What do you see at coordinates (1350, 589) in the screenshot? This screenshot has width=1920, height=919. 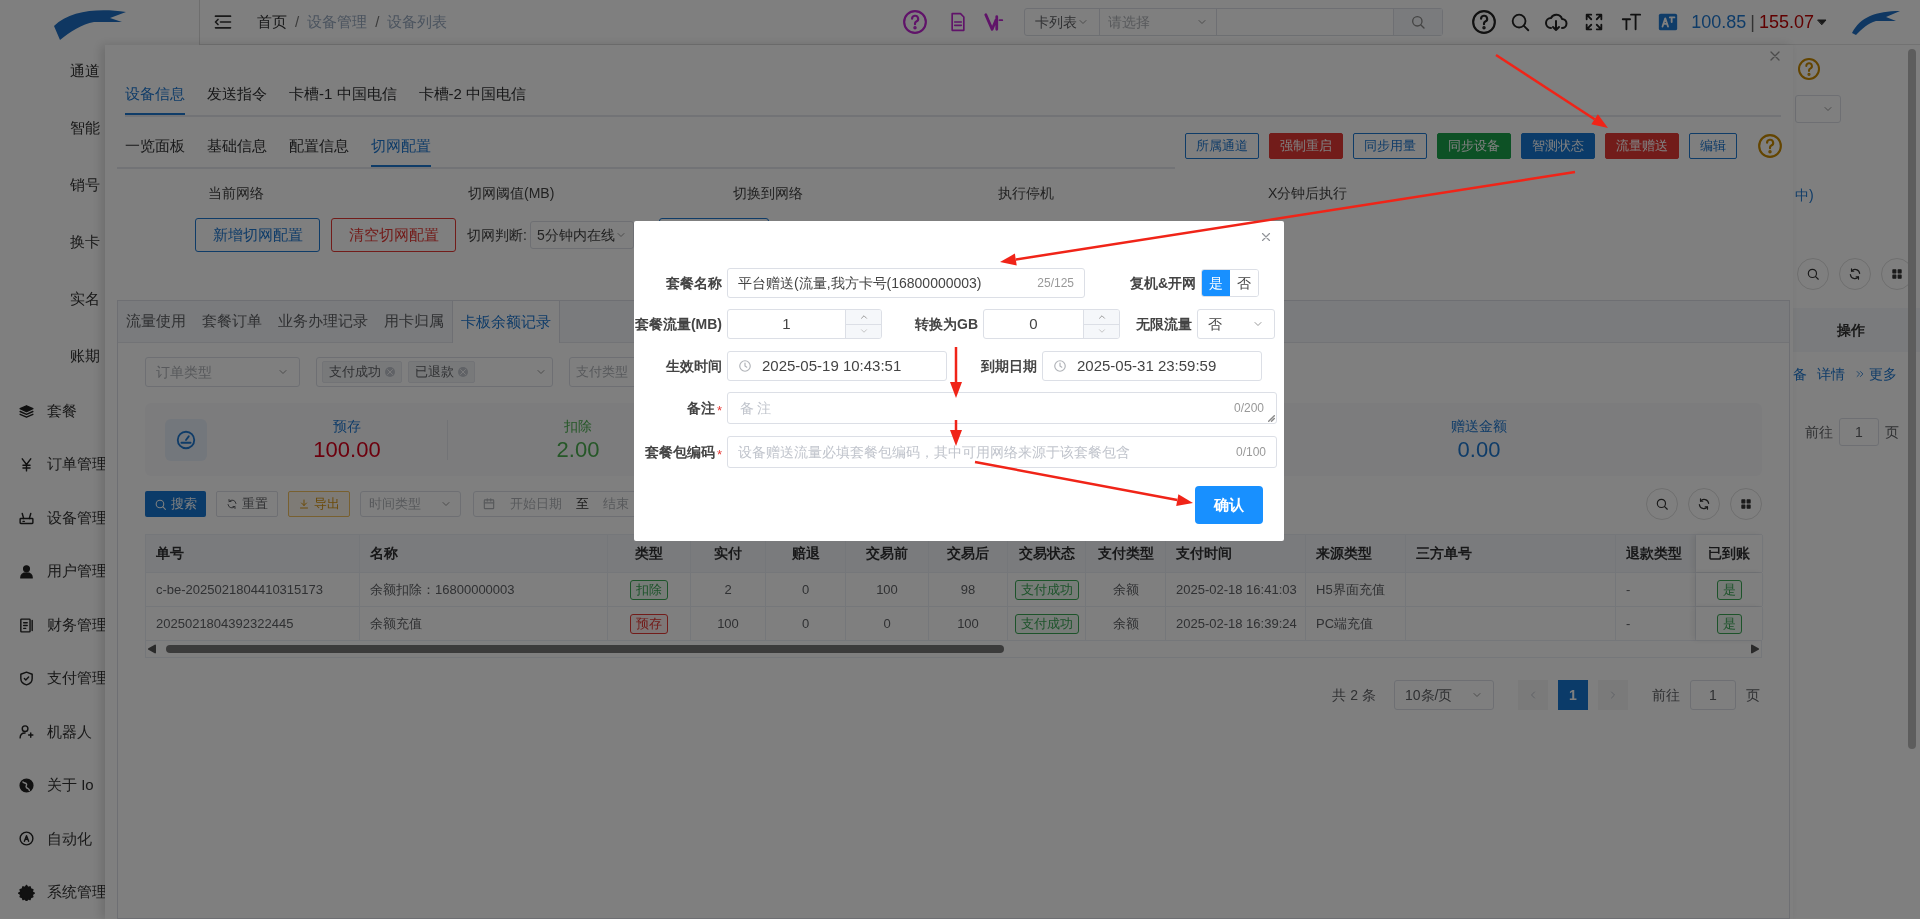 I see `table-cell-text: H5界面充值` at bounding box center [1350, 589].